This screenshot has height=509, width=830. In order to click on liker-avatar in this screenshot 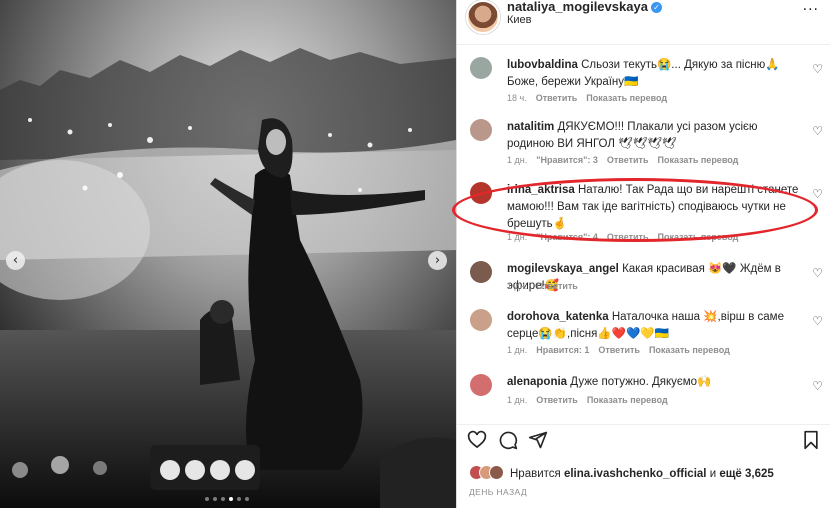, I will do `click(496, 472)`.